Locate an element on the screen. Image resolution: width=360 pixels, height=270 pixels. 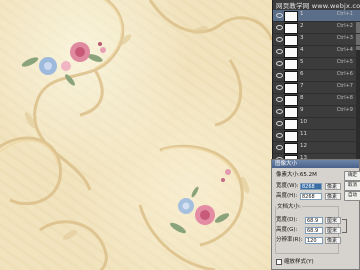
channel-row: 9 Ctrl+9 is located at coordinates (316, 112).